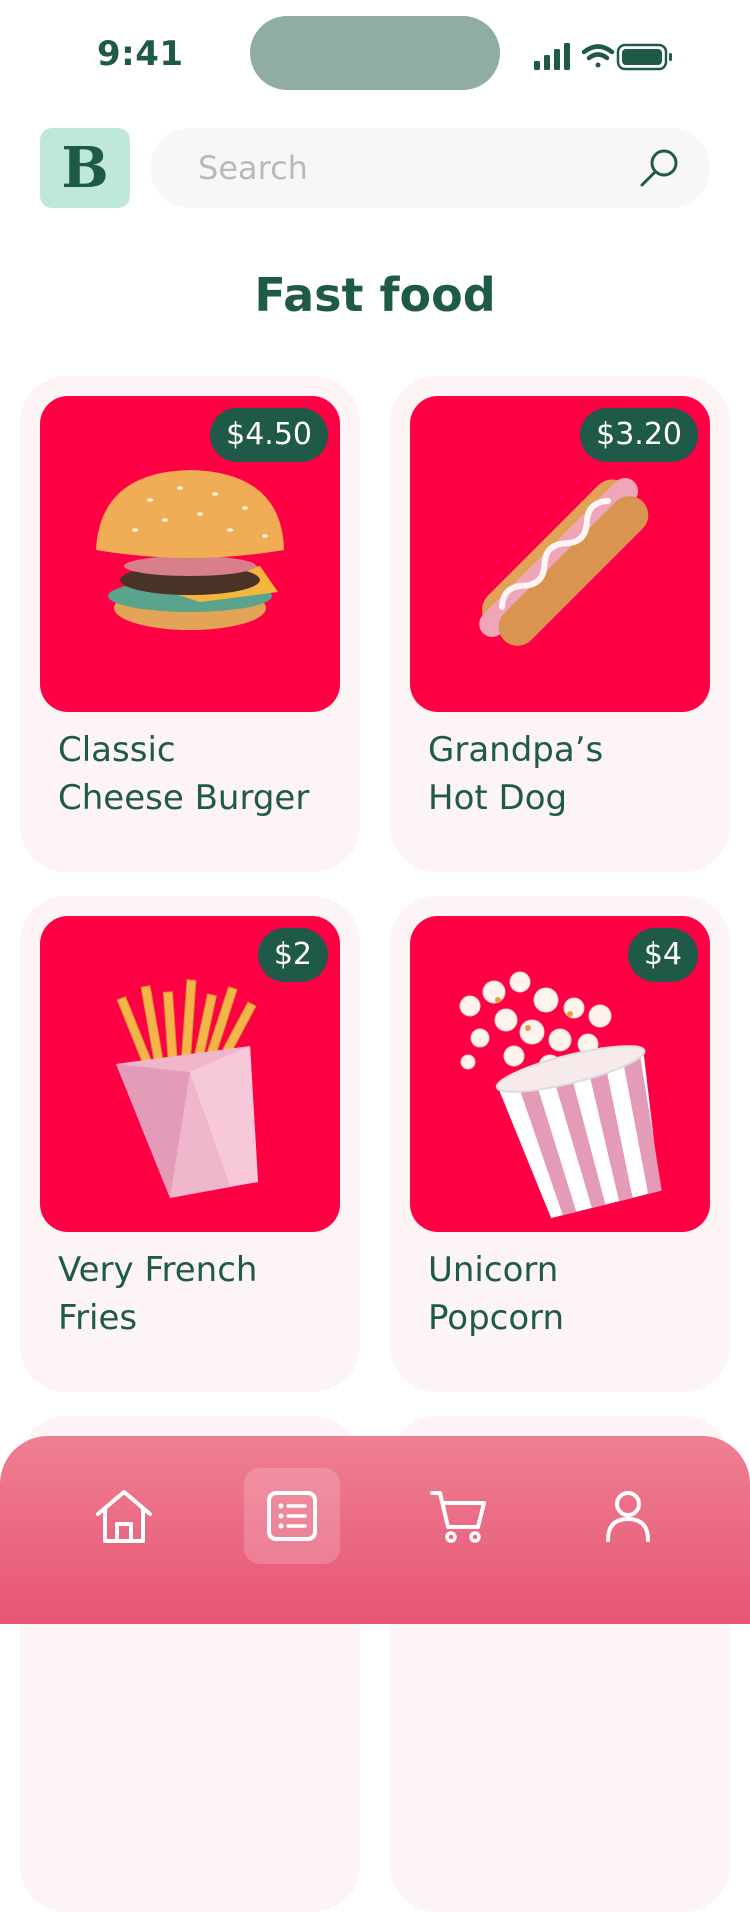  What do you see at coordinates (184, 798) in the screenshot?
I see `product-name-line: Cheese Burger` at bounding box center [184, 798].